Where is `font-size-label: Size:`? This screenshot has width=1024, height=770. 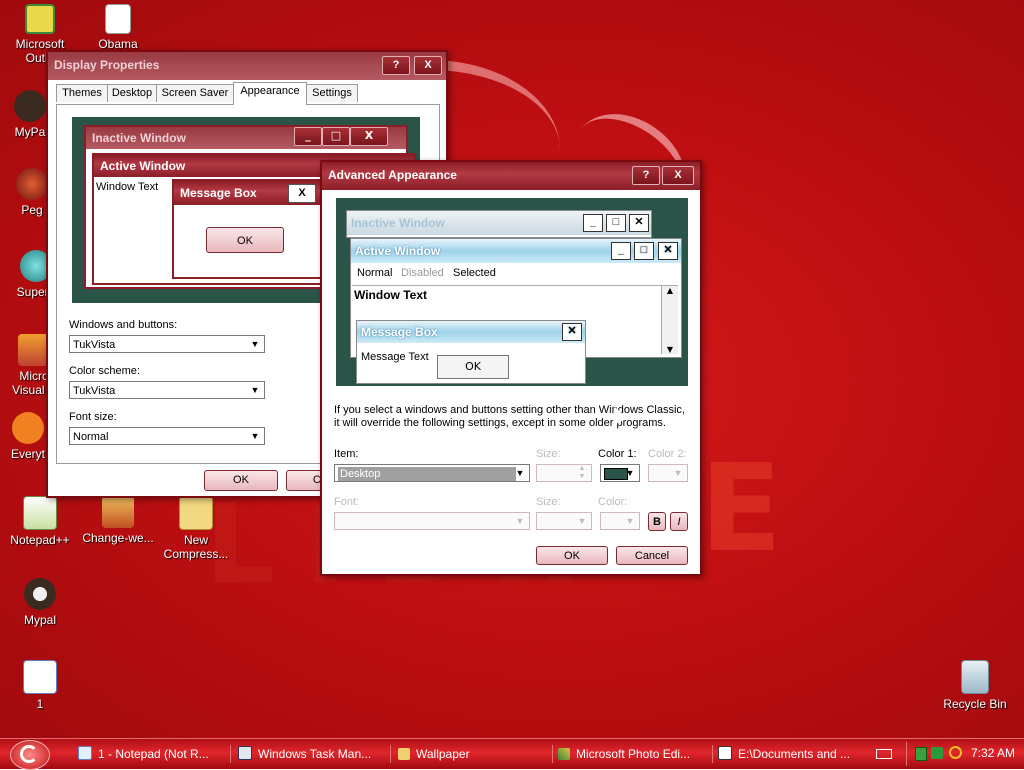
font-size-label: Size: is located at coordinates (548, 502).